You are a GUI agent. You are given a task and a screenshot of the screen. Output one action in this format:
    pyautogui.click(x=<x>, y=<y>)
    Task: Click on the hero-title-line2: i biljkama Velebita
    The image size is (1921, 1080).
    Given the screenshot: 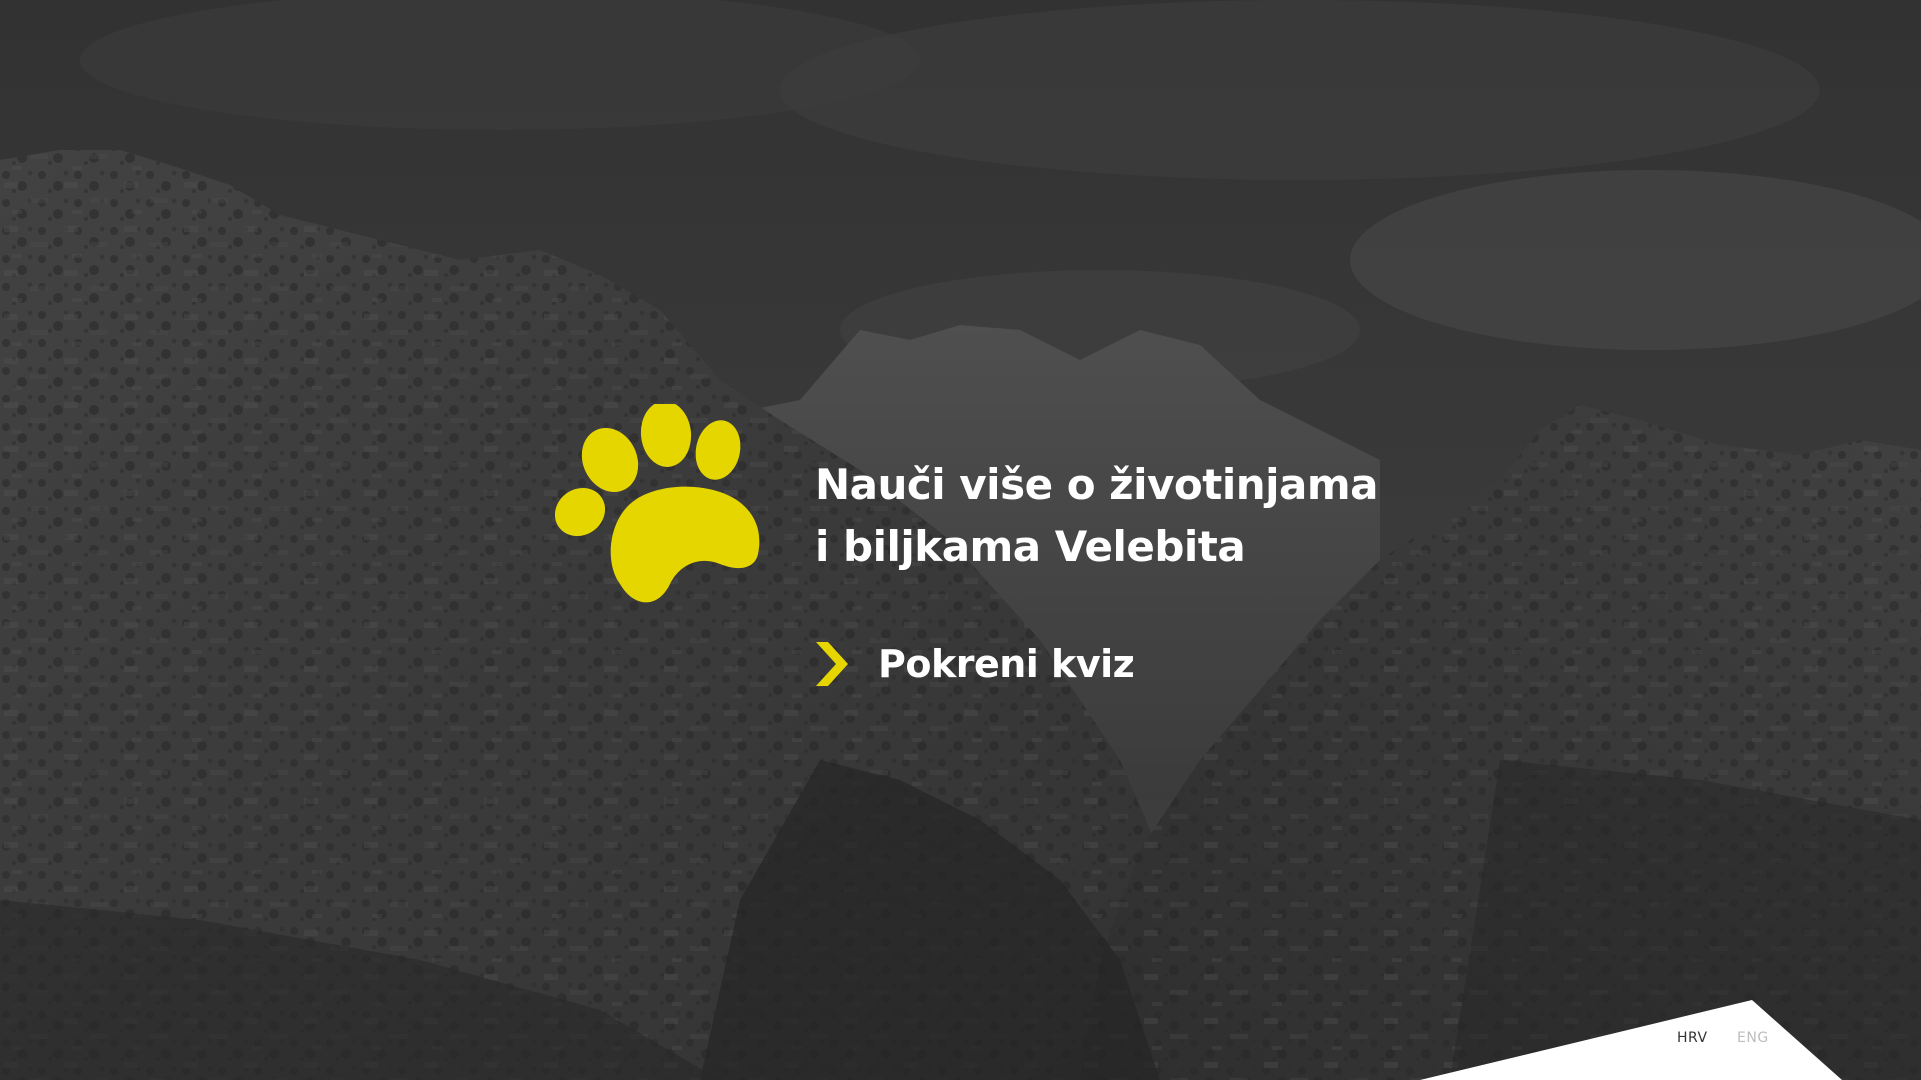 What is the action you would take?
    pyautogui.click(x=1030, y=546)
    